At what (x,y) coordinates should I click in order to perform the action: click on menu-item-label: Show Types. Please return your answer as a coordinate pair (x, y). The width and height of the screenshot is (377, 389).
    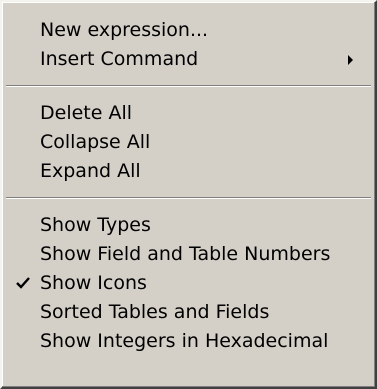
    Looking at the image, I should click on (95, 225).